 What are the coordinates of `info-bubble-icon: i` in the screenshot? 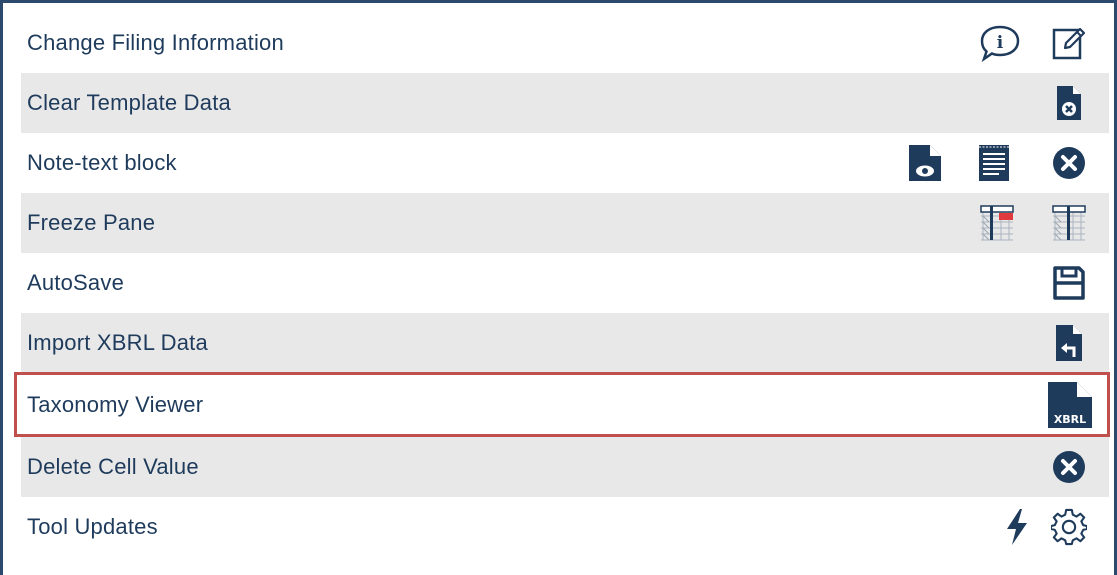 It's located at (1000, 44).